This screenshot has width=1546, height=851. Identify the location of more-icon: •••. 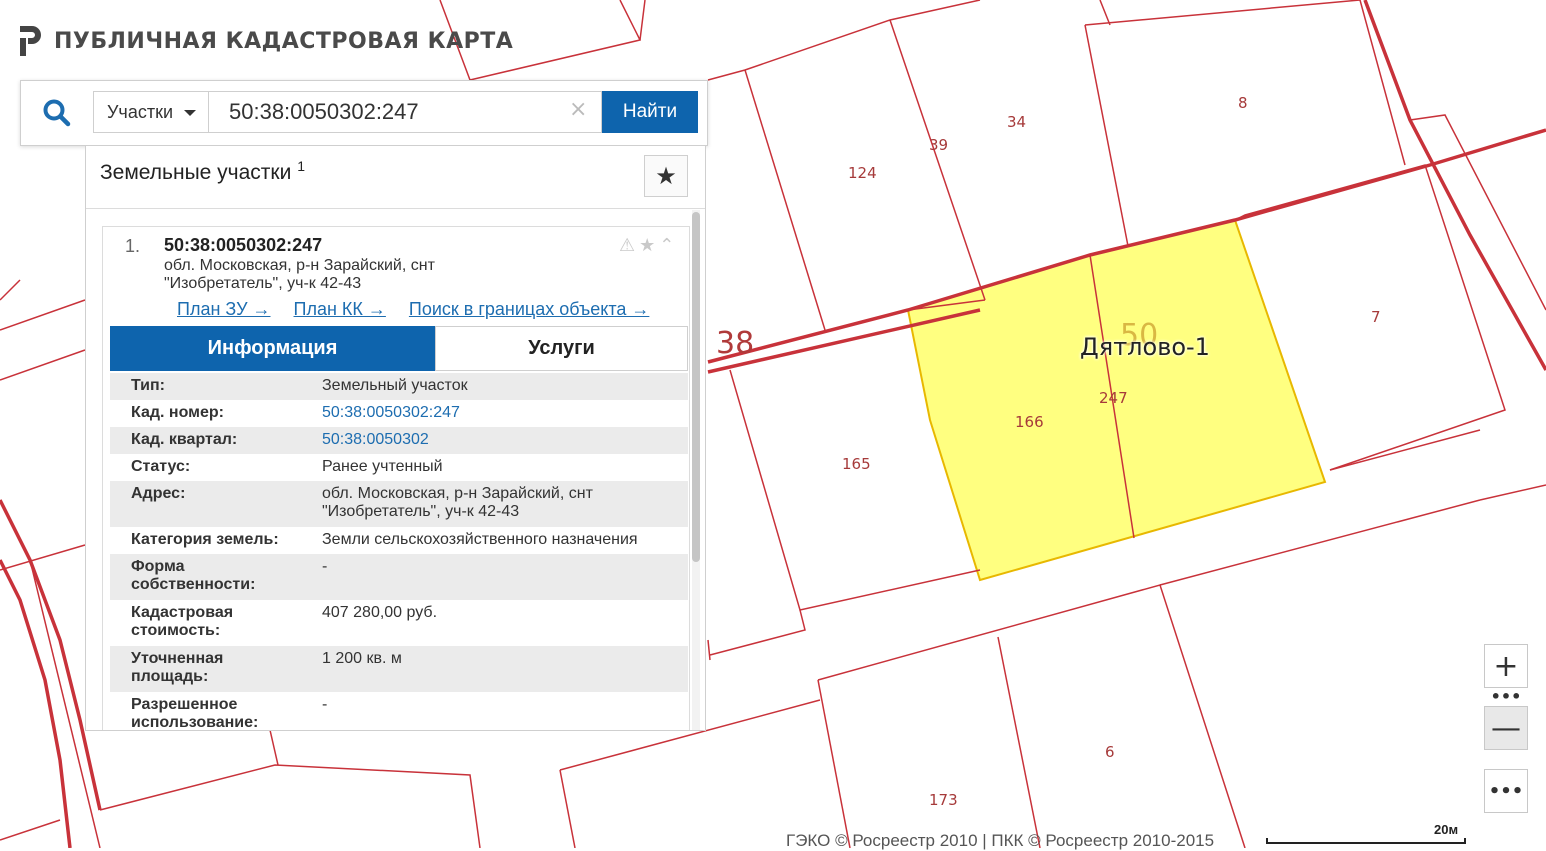
(1506, 791).